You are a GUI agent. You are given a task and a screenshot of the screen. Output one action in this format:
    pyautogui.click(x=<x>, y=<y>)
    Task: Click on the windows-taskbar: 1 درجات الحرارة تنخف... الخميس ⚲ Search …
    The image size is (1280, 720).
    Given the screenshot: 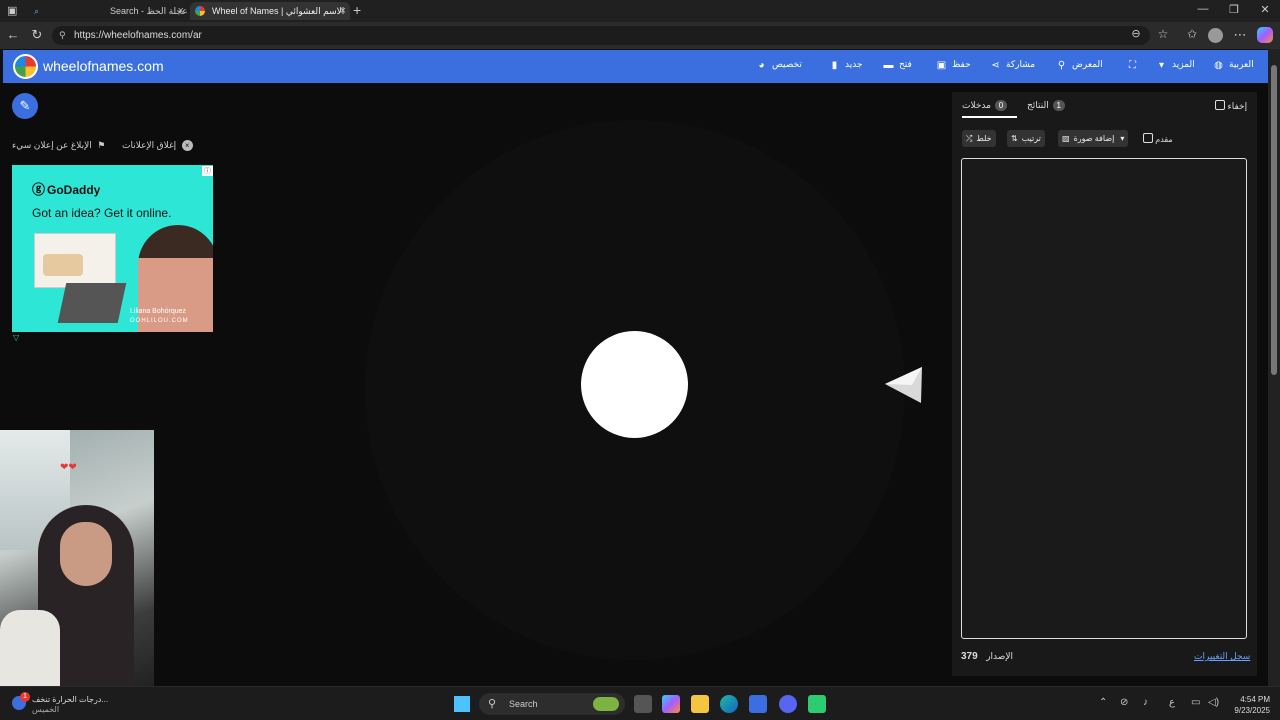 What is the action you would take?
    pyautogui.click(x=640, y=703)
    